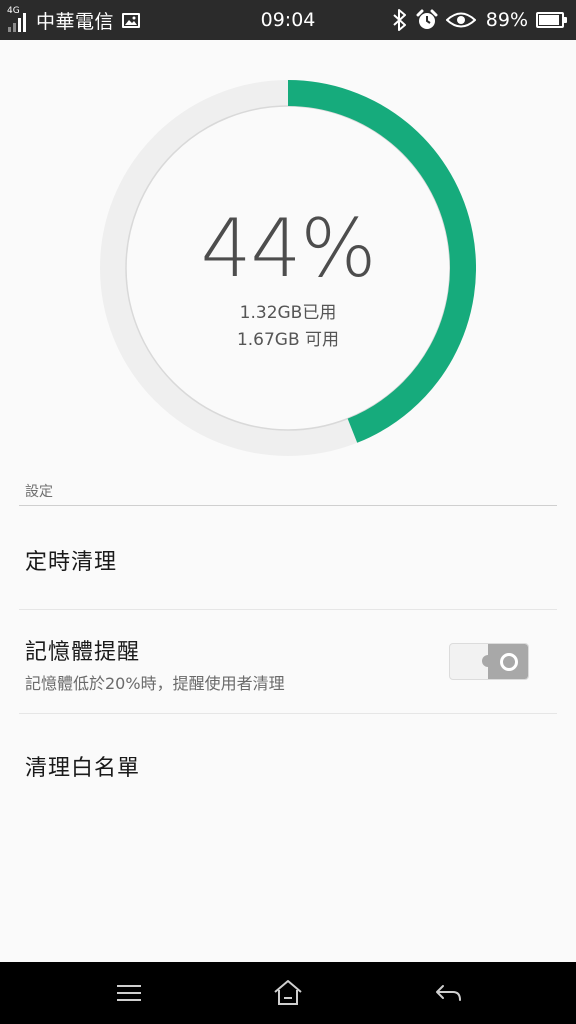 Image resolution: width=576 pixels, height=1024 pixels. I want to click on battery-percent: 89%, so click(506, 20).